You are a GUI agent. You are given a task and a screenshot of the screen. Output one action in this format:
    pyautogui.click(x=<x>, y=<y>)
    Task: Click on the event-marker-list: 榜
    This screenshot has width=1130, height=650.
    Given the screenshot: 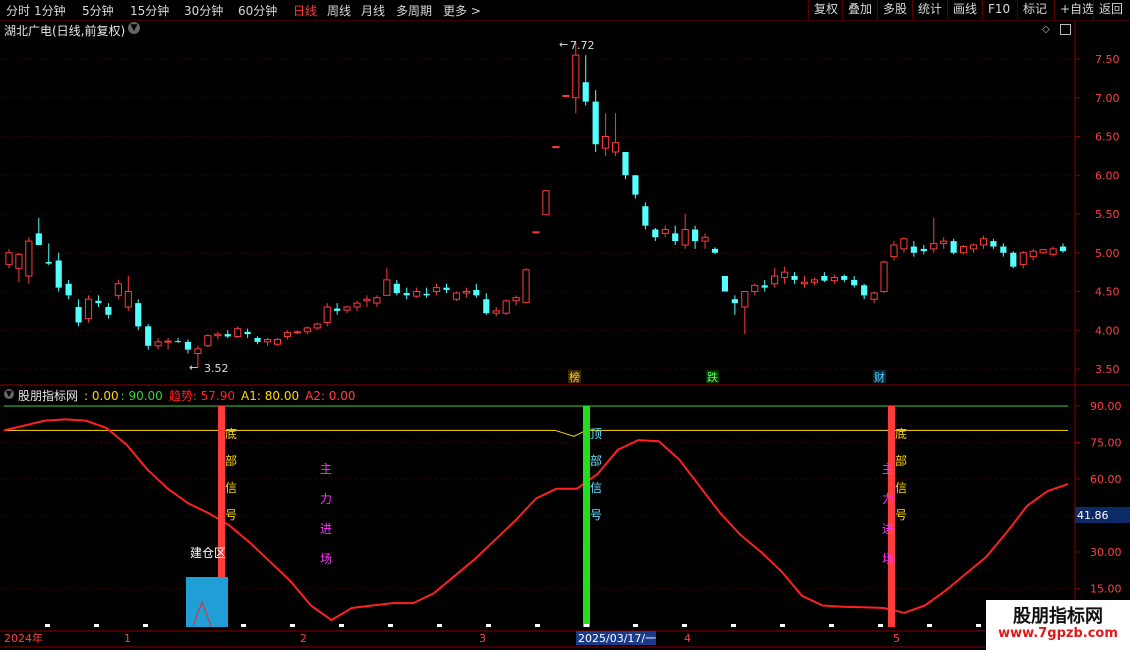 What is the action you would take?
    pyautogui.click(x=574, y=377)
    